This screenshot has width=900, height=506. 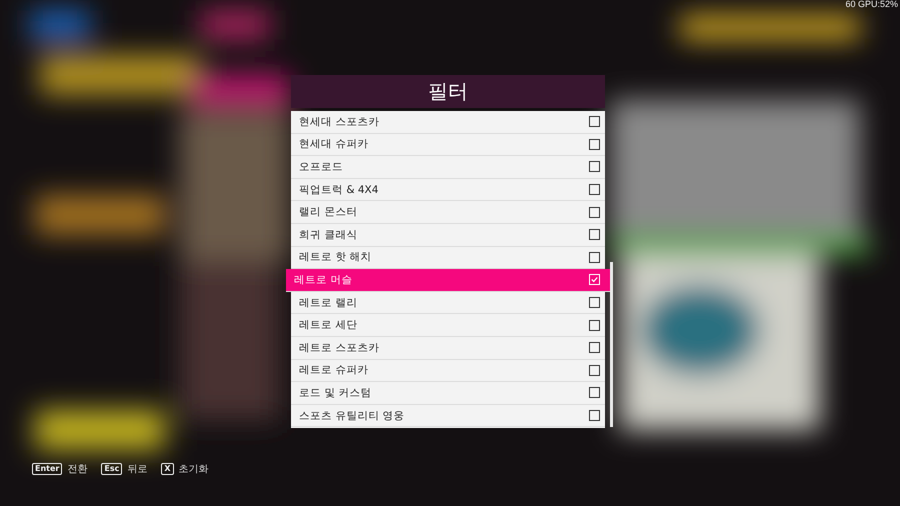 What do you see at coordinates (448, 303) in the screenshot?
I see `filter-option: 레트로 랠리` at bounding box center [448, 303].